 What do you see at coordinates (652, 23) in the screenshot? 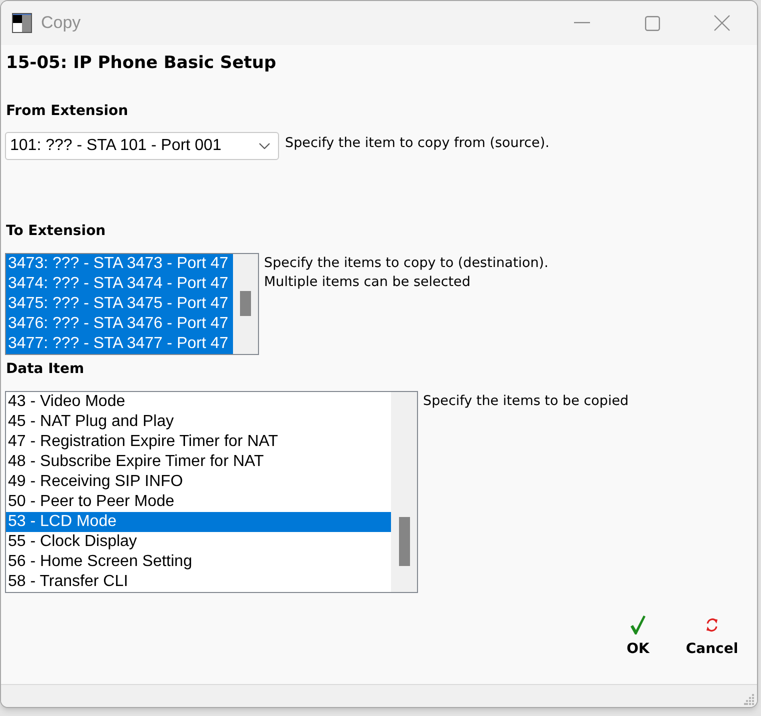
I see `maximize-icon` at bounding box center [652, 23].